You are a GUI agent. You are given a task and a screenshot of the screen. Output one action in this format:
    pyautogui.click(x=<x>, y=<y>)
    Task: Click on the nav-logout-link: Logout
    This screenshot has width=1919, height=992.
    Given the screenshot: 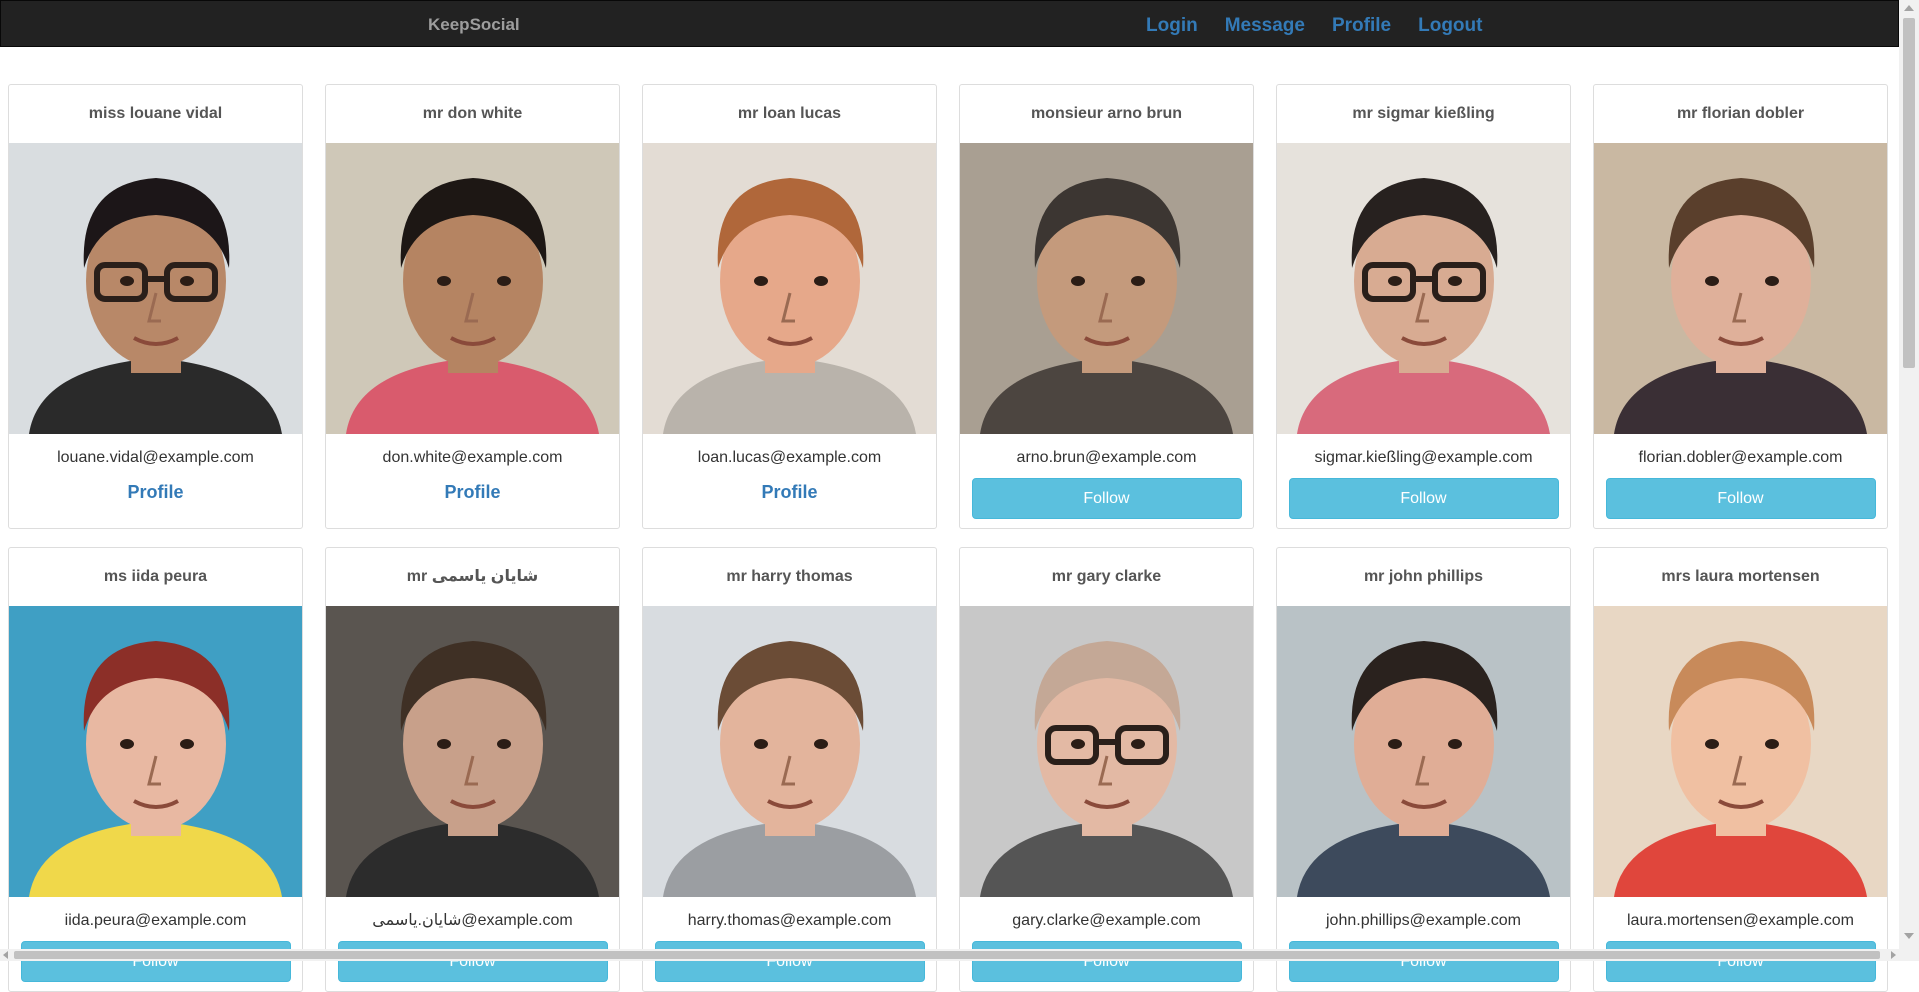 What is the action you would take?
    pyautogui.click(x=1450, y=24)
    